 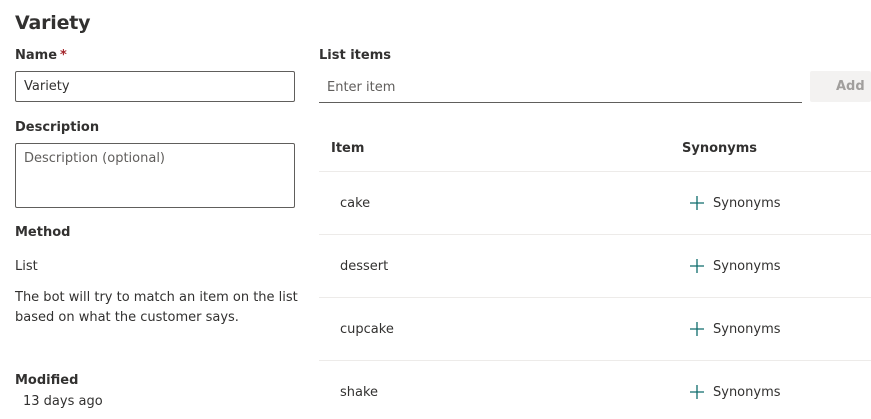 What do you see at coordinates (347, 148) in the screenshot?
I see `column-header-item: Item` at bounding box center [347, 148].